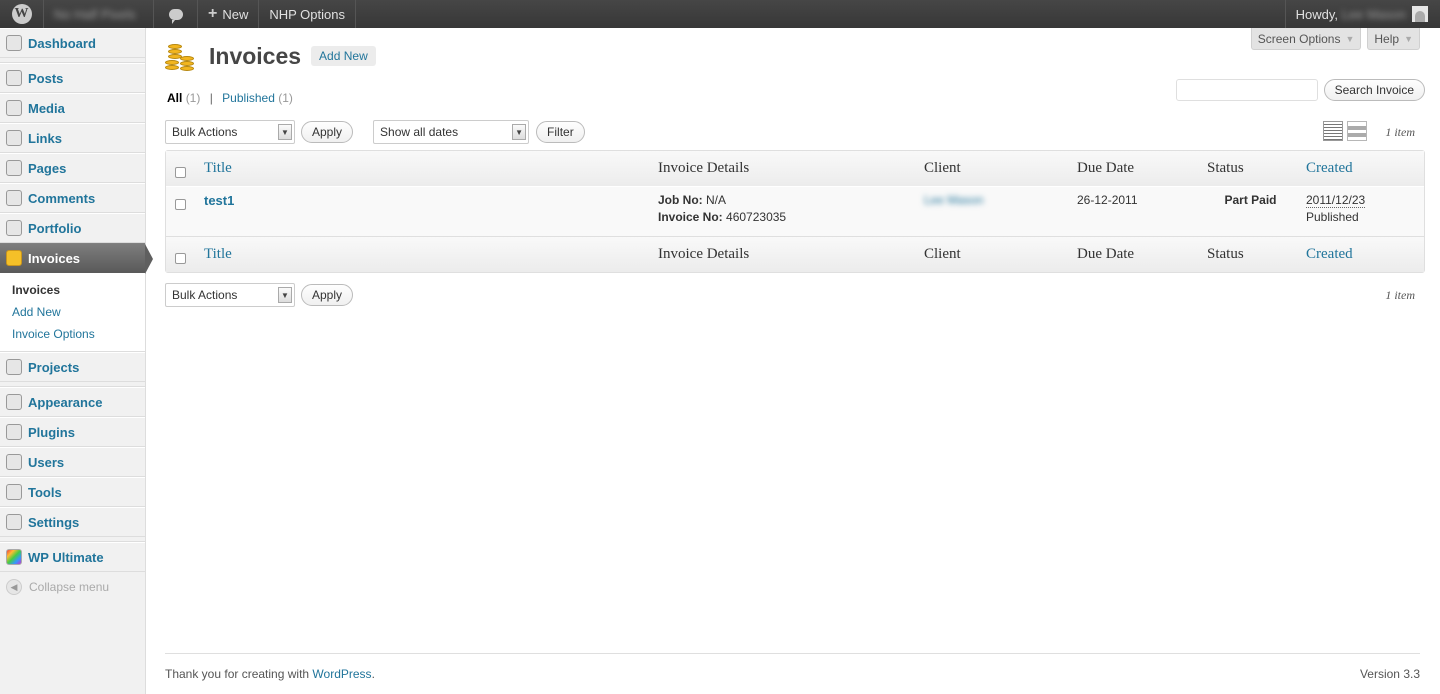  Describe the element at coordinates (54, 522) in the screenshot. I see `menu-label: Settings` at that location.